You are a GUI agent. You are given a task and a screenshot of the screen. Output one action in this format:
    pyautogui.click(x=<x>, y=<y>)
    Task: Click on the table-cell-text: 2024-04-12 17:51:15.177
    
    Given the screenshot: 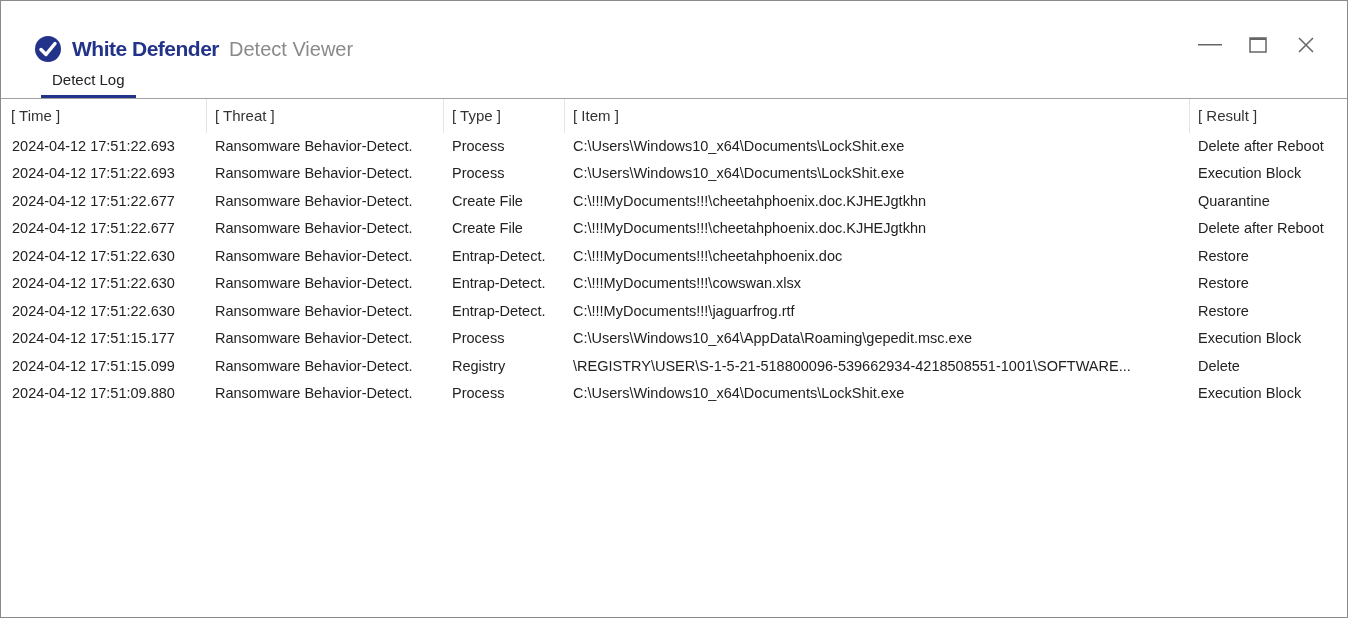 What is the action you would take?
    pyautogui.click(x=93, y=339)
    